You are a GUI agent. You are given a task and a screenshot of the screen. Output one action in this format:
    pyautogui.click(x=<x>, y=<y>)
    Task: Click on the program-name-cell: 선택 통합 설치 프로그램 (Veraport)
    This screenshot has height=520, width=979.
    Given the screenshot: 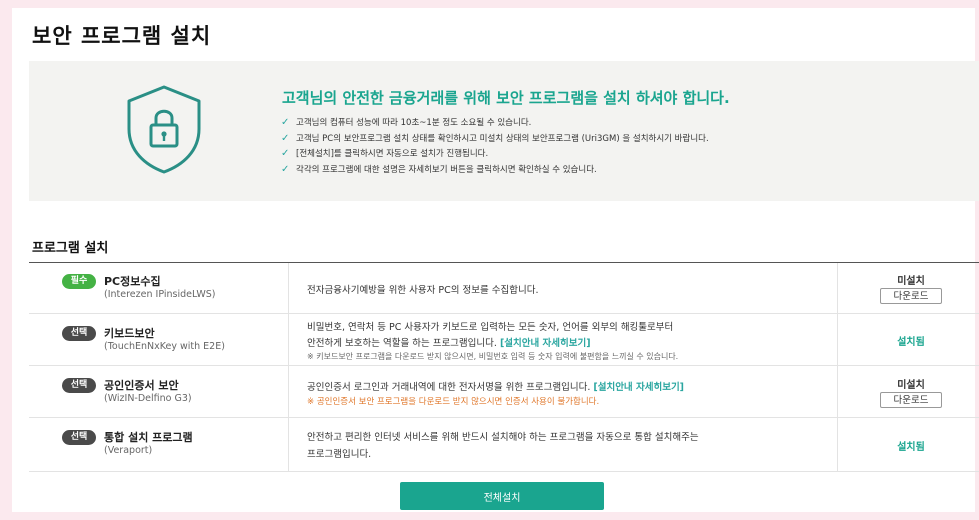 What is the action you would take?
    pyautogui.click(x=159, y=444)
    